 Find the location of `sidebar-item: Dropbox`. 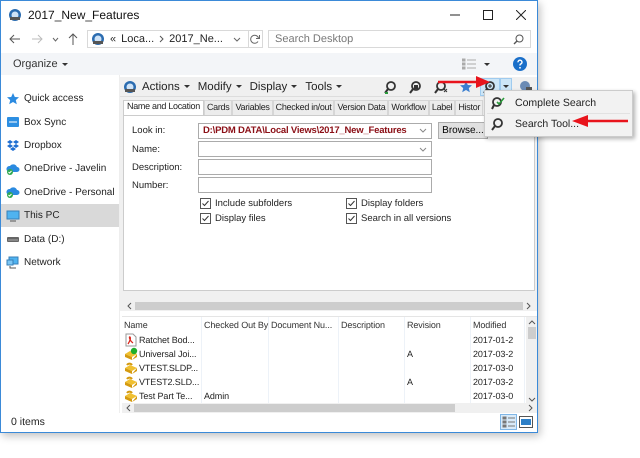

sidebar-item: Dropbox is located at coordinates (60, 146).